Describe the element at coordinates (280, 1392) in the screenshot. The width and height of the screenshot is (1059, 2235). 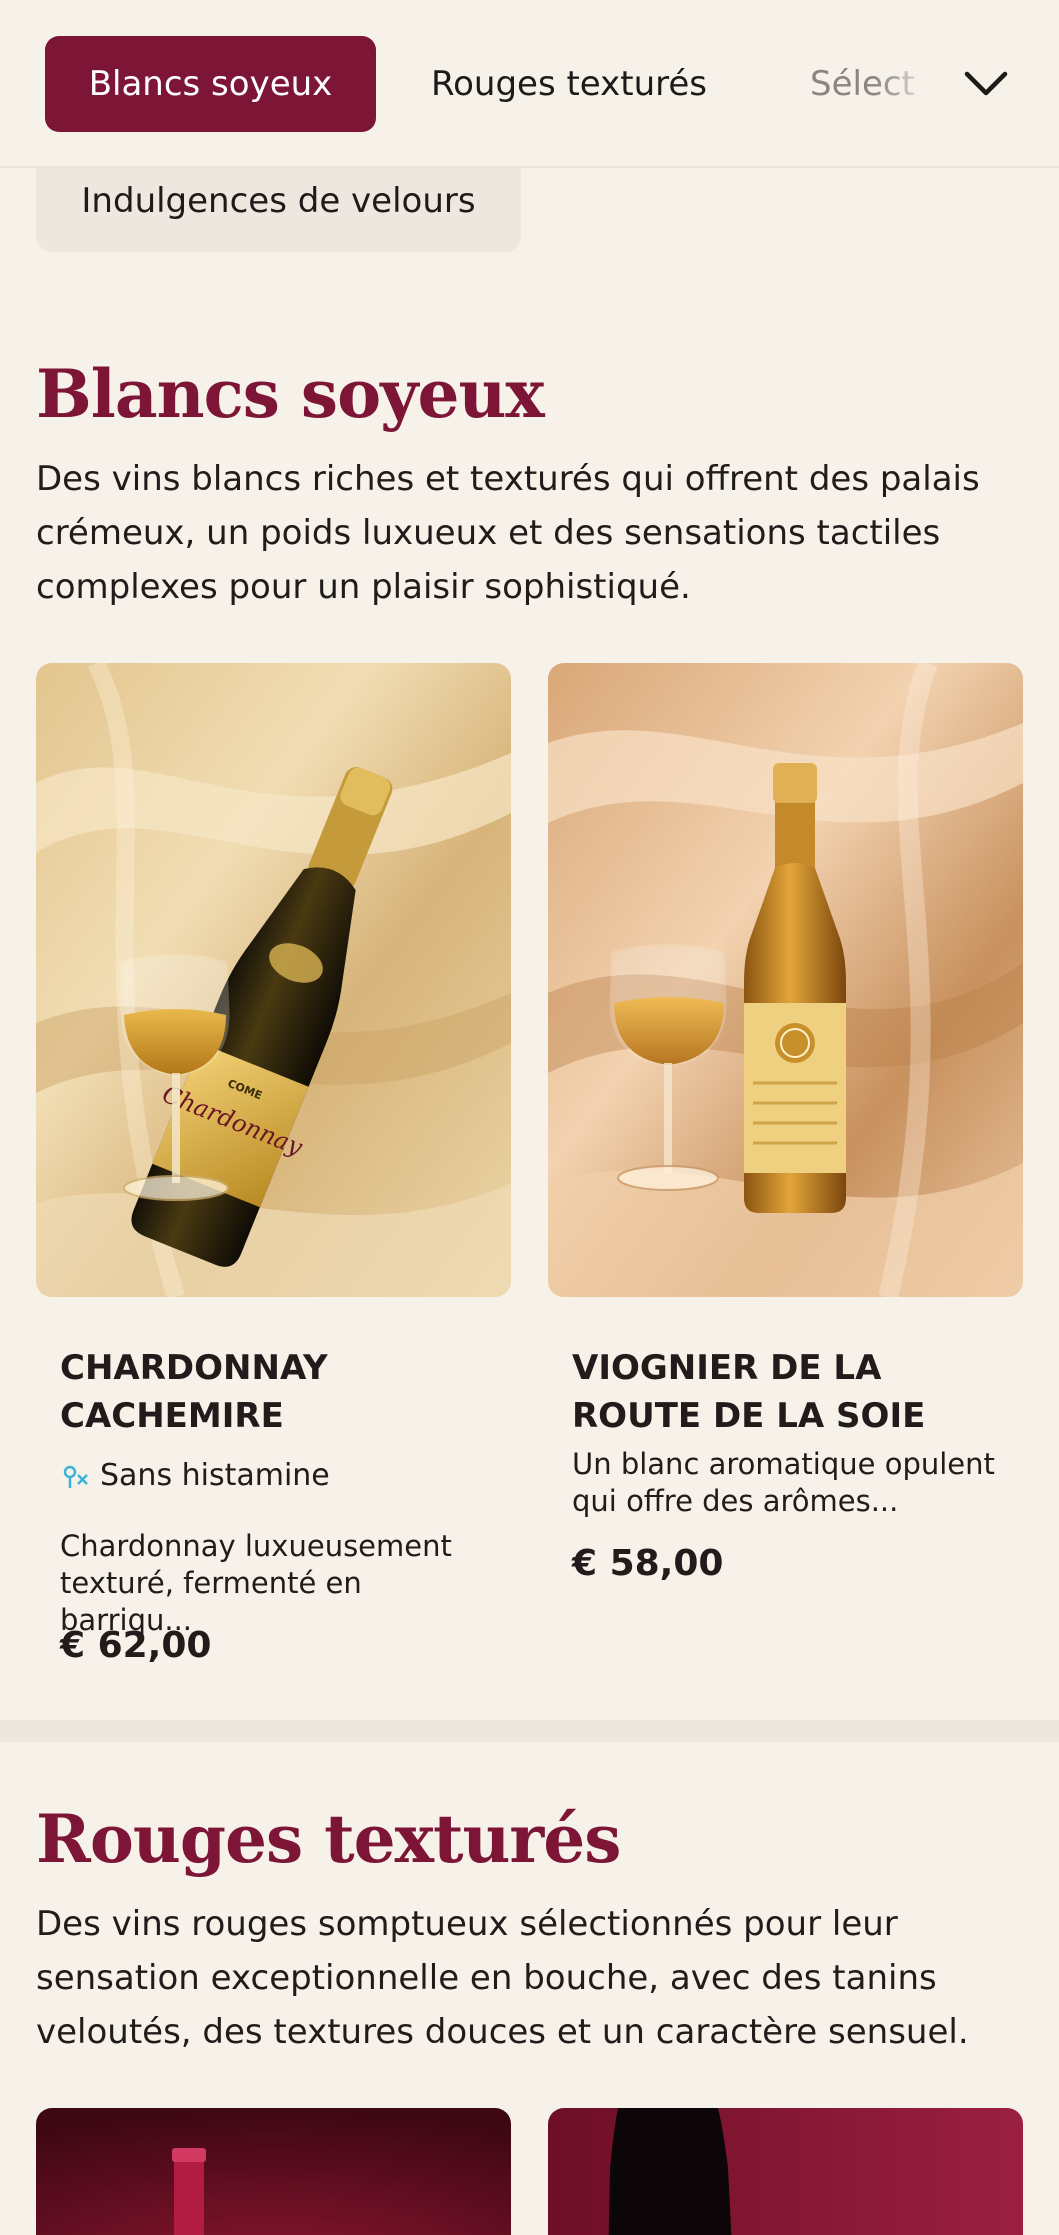
I see `product-name: CHARDONNAY CACHEMIRE` at that location.